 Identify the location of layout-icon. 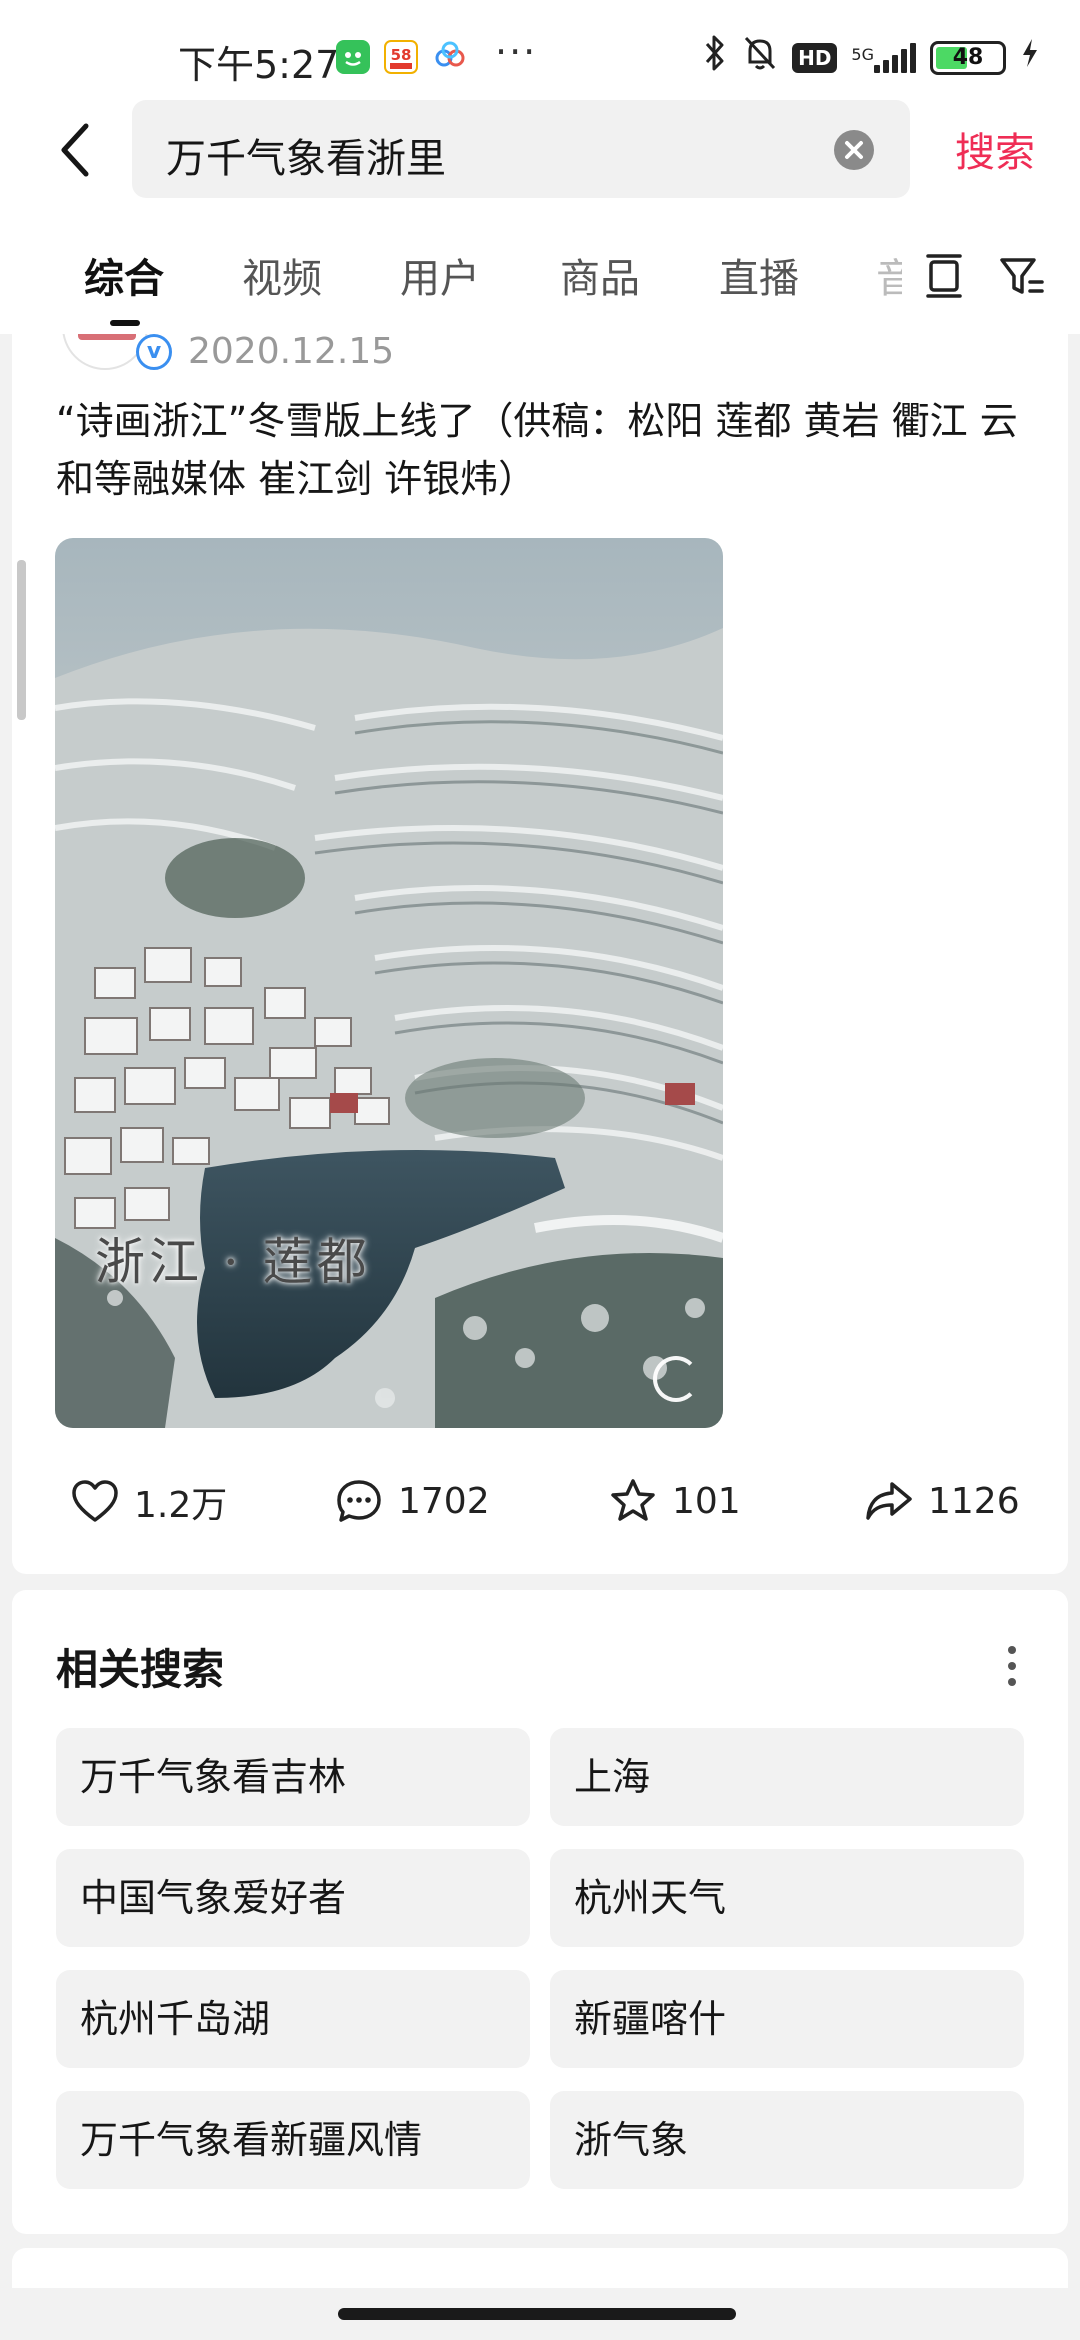
(944, 276).